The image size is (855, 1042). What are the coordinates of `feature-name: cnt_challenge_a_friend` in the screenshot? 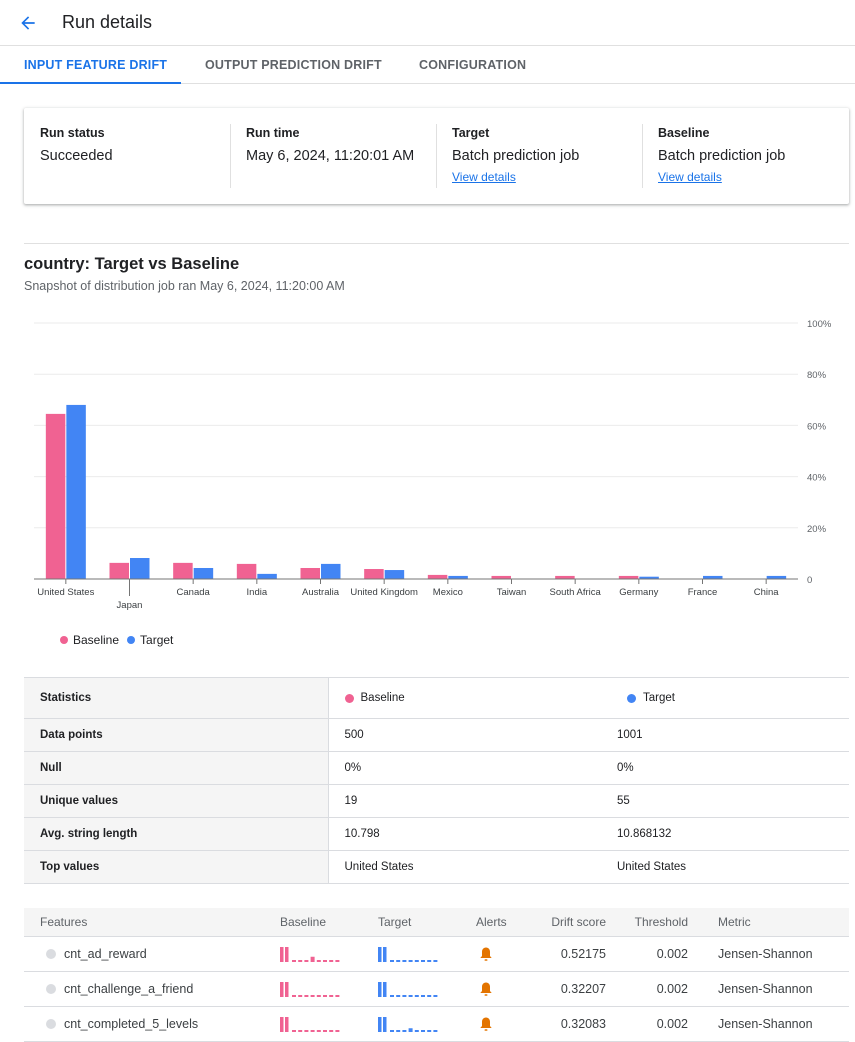 It's located at (128, 989).